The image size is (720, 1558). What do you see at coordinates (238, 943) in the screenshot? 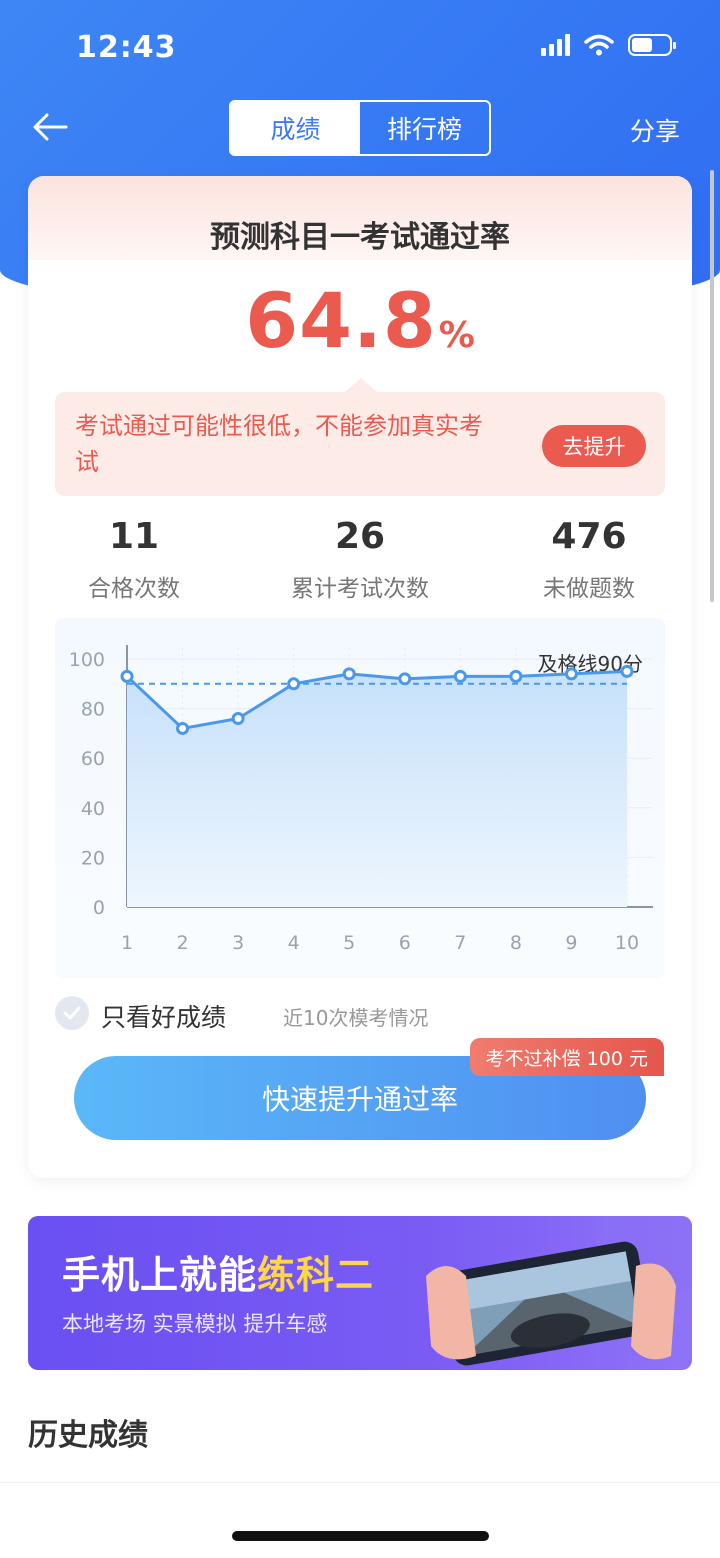
I see `chart-xtick-label: 3` at bounding box center [238, 943].